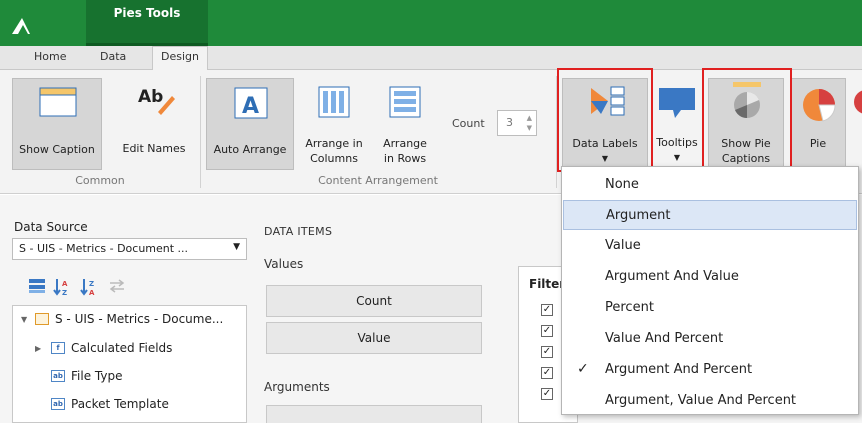  I want to click on menu-item-argument: Argument, so click(710, 215).